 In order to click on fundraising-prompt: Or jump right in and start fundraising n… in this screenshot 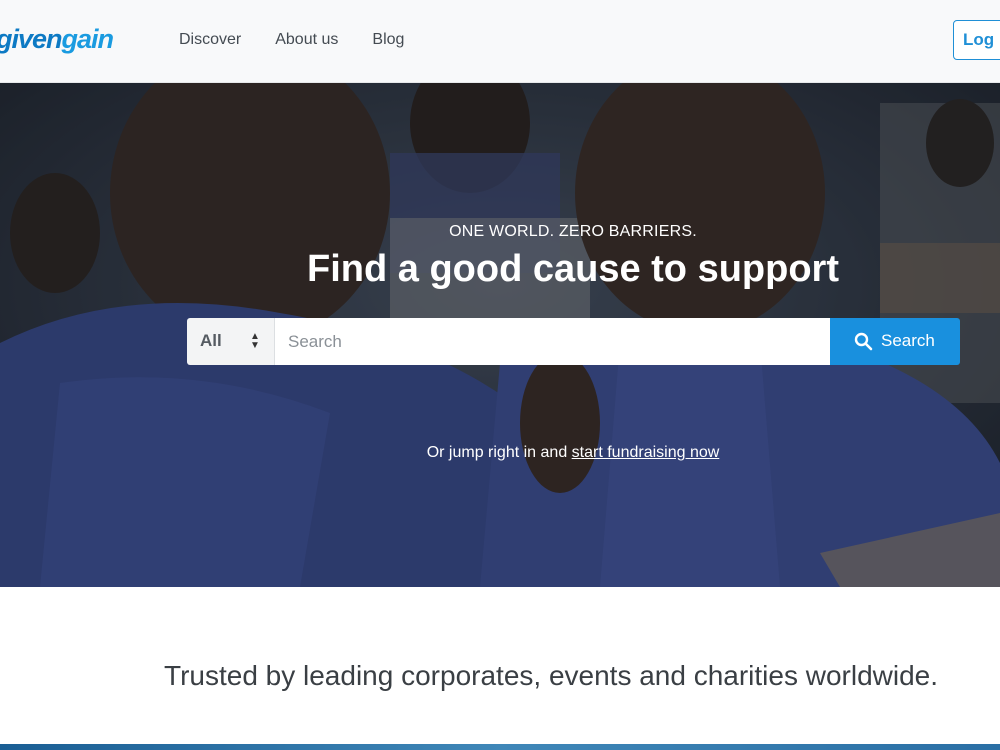, I will do `click(500, 453)`.